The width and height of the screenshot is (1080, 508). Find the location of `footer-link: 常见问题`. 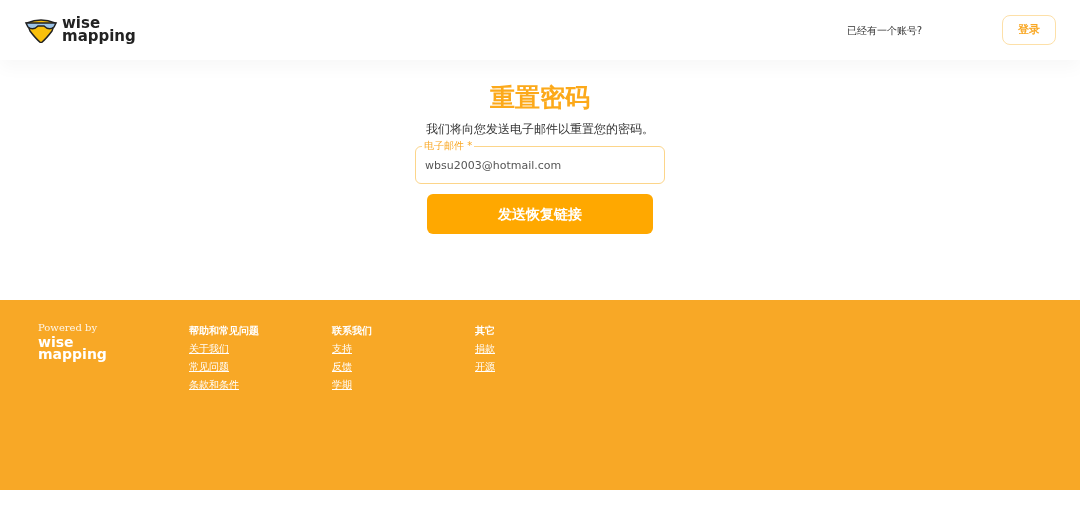

footer-link: 常见问题 is located at coordinates (209, 366).